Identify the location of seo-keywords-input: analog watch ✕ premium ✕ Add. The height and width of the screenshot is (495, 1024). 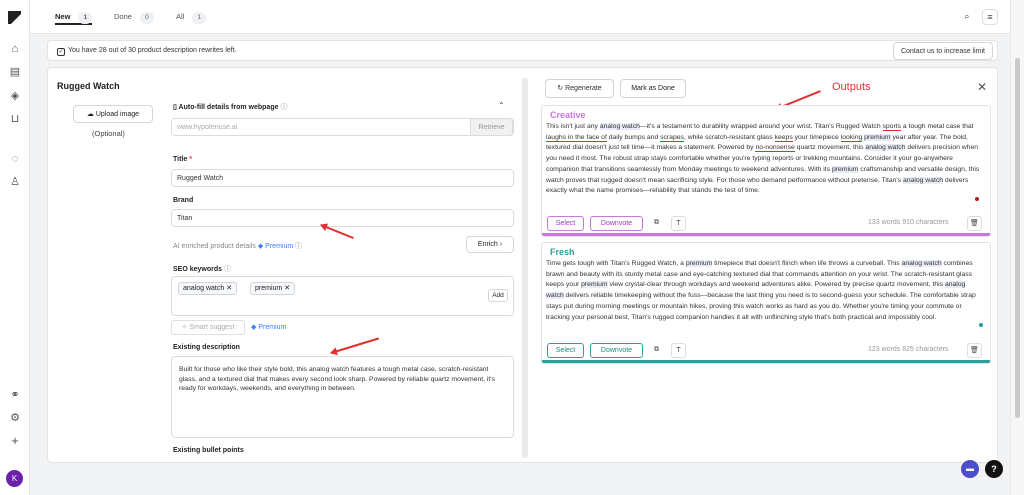
(342, 296).